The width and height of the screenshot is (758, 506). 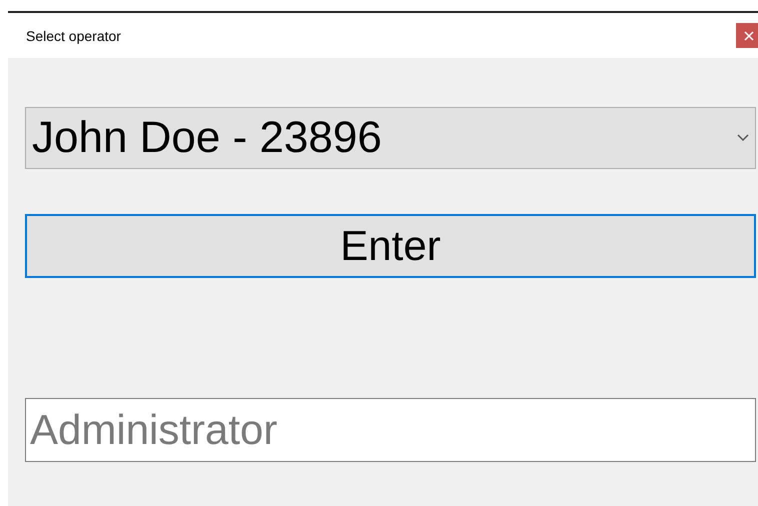 What do you see at coordinates (743, 138) in the screenshot?
I see `chevron-down-icon` at bounding box center [743, 138].